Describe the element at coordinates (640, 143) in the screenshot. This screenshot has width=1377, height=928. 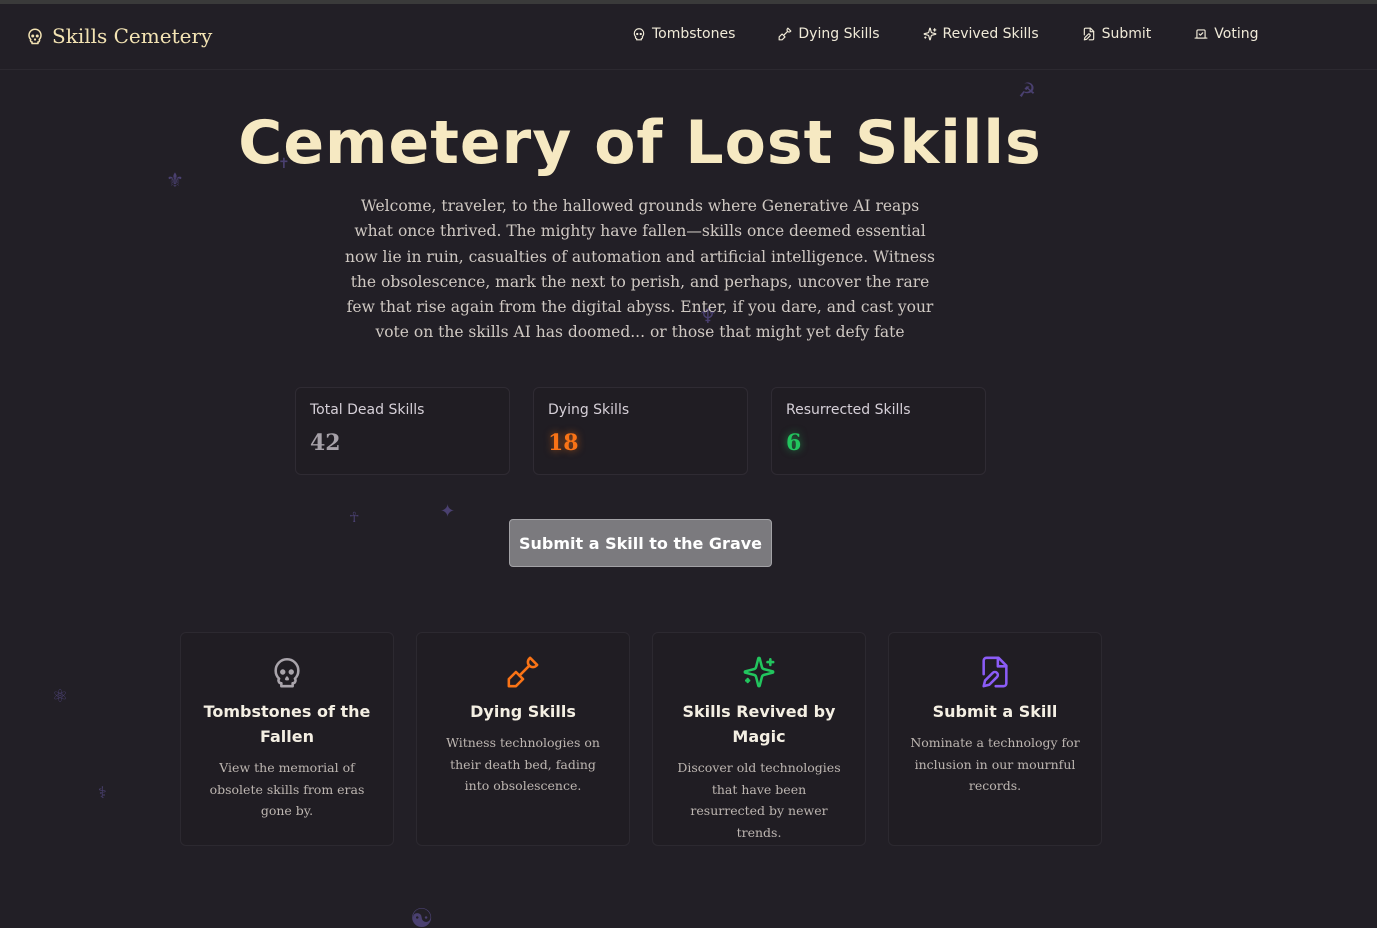
I see `page-title: Cemetery of Lost Skills` at that location.